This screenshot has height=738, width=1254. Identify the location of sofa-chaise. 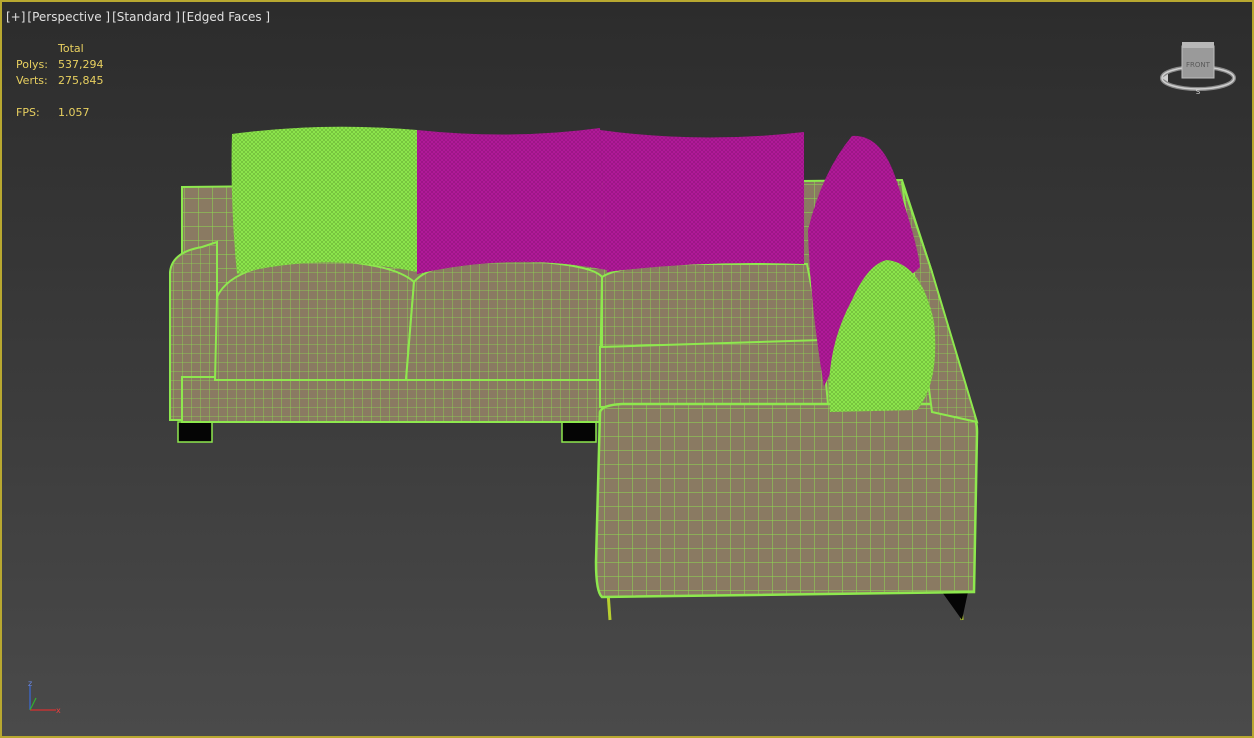
(786, 500).